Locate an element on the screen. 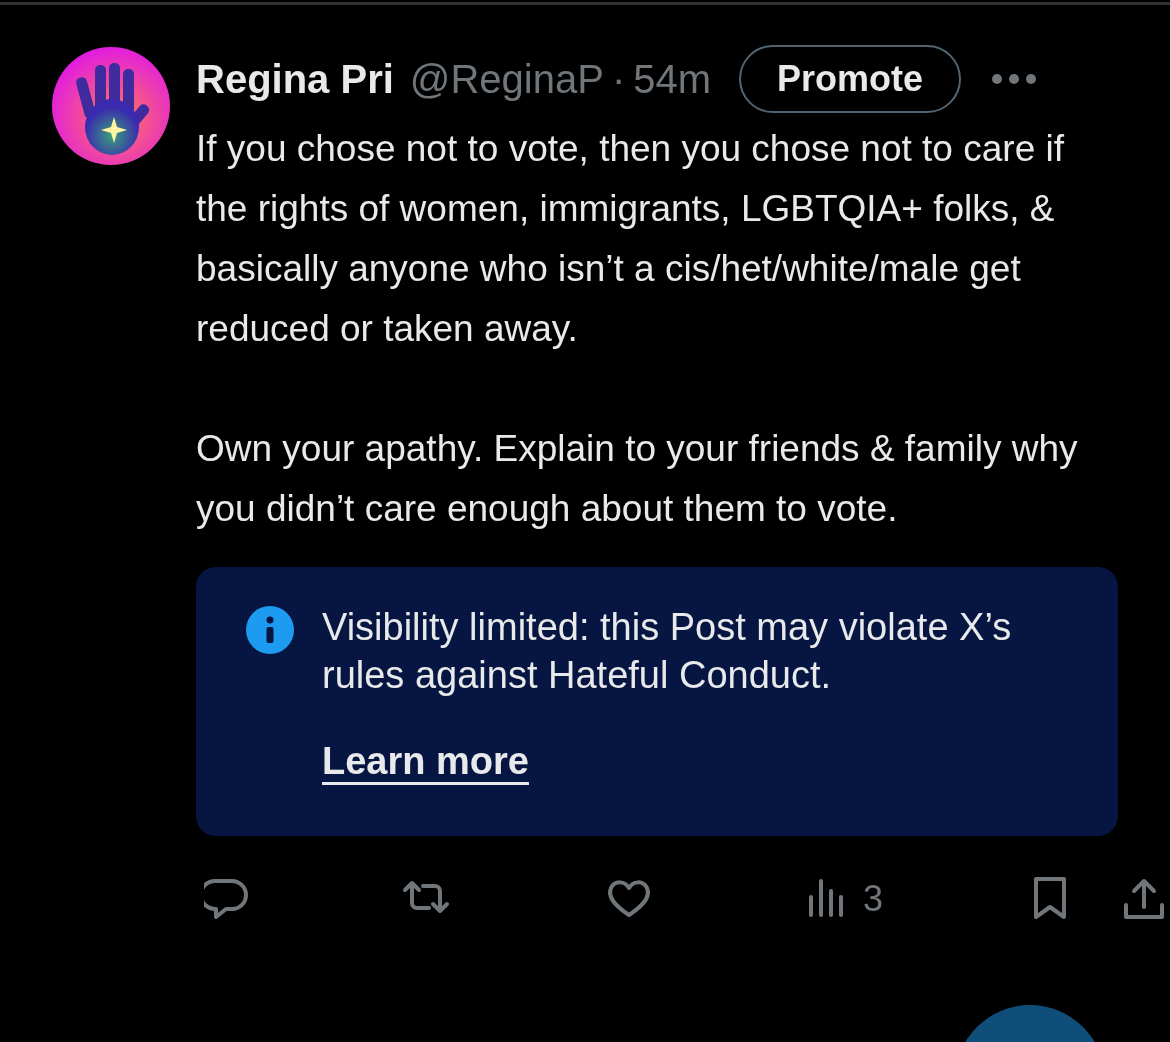 This screenshot has height=1042, width=1170. author-name: Regina Pri is located at coordinates (295, 79).